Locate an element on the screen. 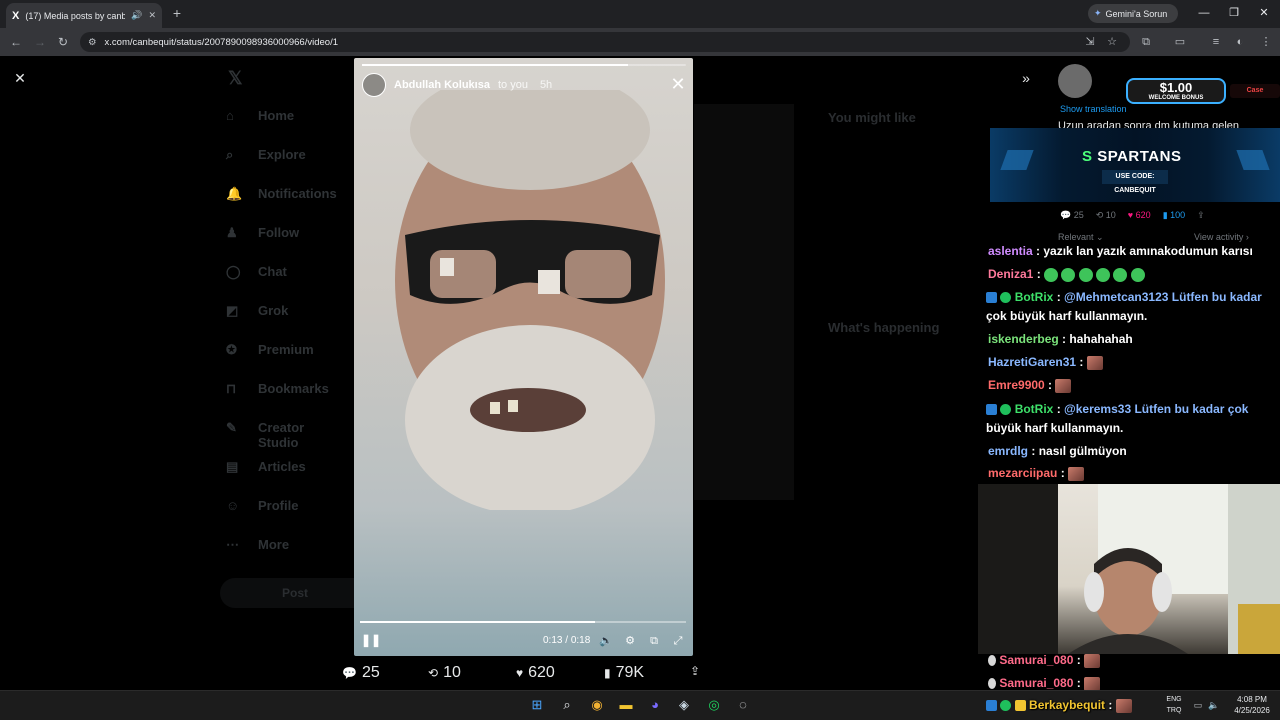  tweet-like-stat: ♥ 620 is located at coordinates (1139, 217).